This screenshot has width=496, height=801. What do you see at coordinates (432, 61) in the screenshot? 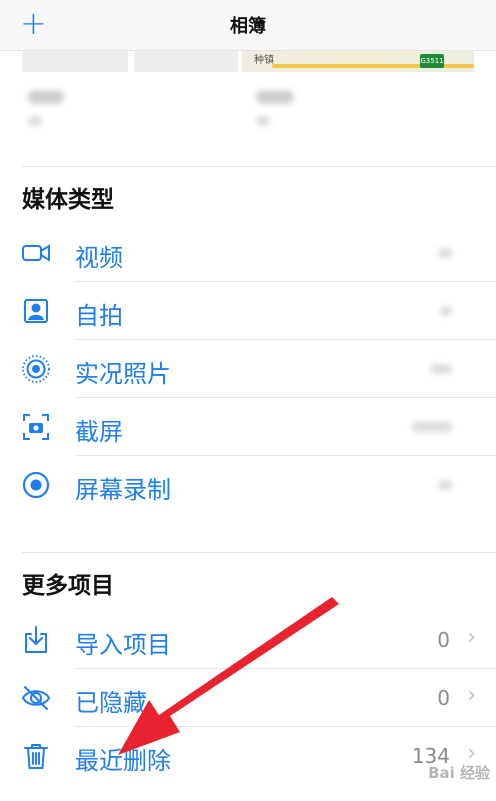
I see `map-road-shield: G3511` at bounding box center [432, 61].